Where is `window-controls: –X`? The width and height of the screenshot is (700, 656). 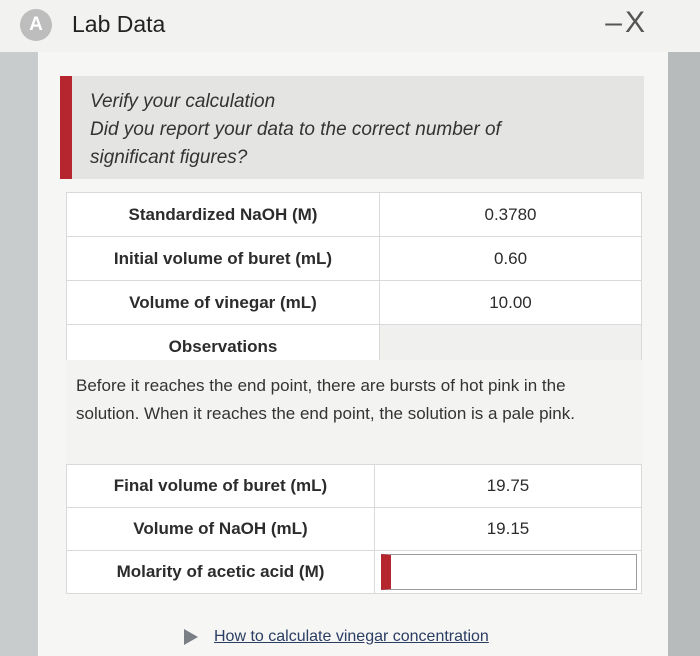 window-controls: –X is located at coordinates (626, 23).